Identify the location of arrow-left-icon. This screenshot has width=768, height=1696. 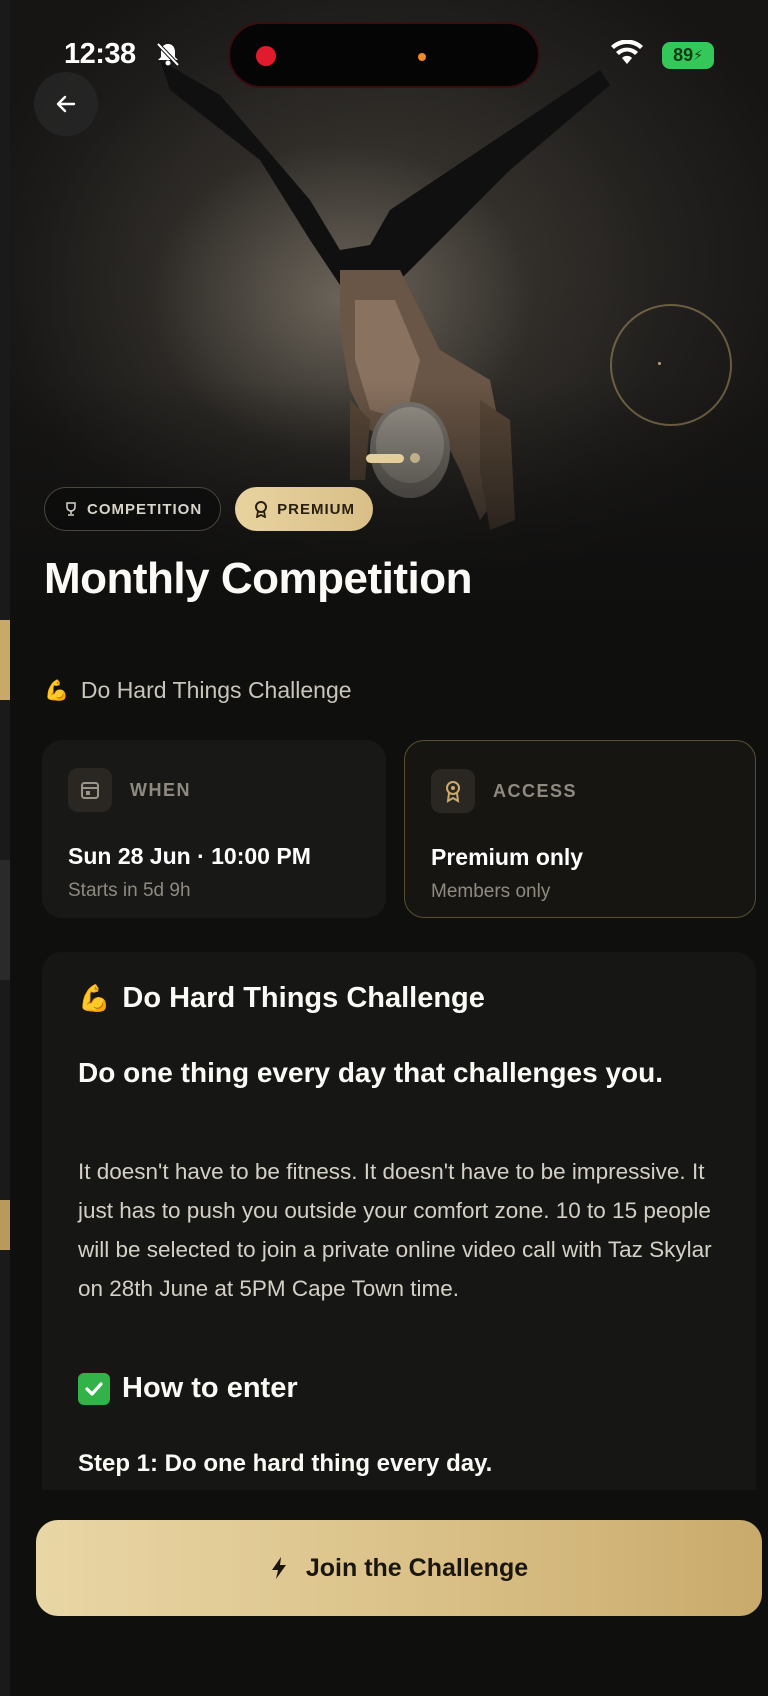
(66, 104).